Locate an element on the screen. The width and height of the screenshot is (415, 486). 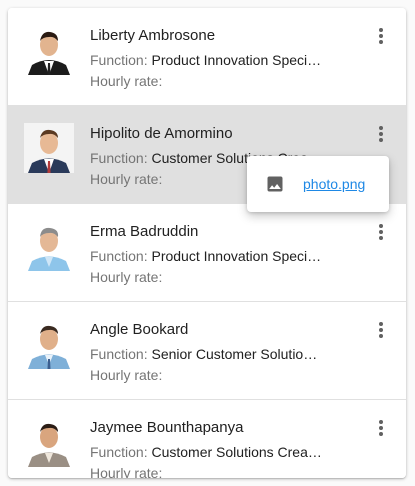
employee-name: Liberty Ambrosone is located at coordinates (153, 35).